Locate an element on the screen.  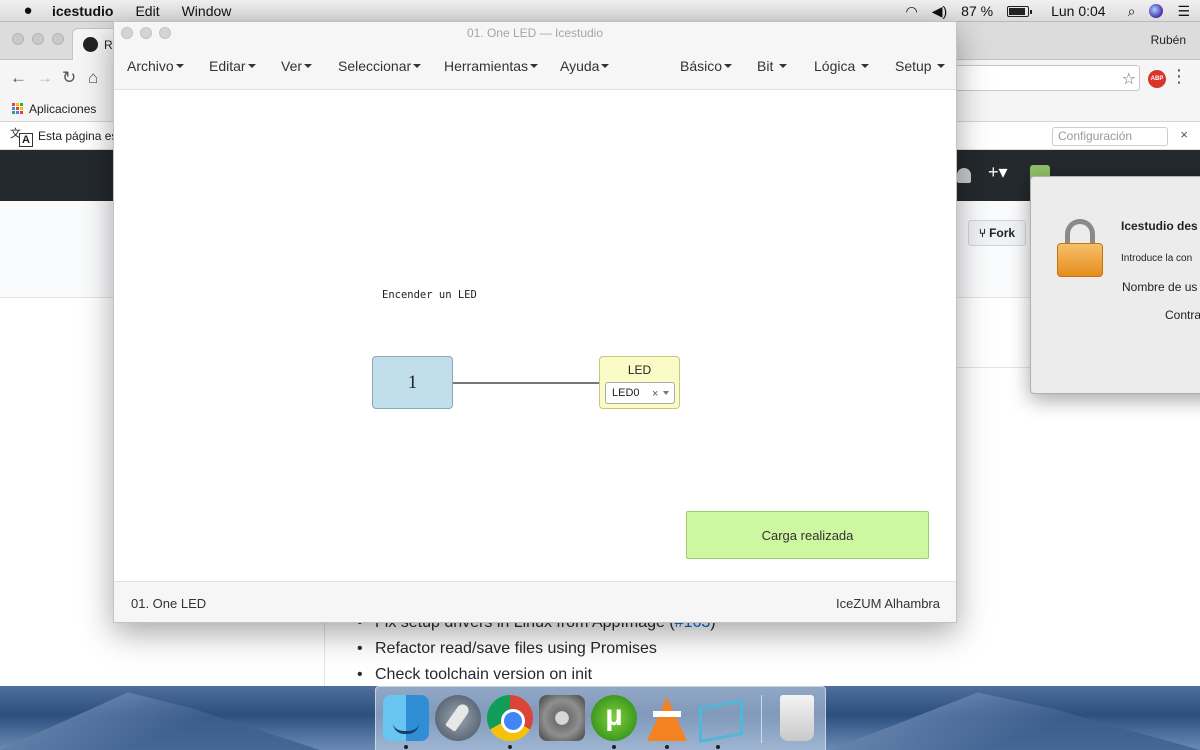
menu-herramientas: Herramientas is located at coordinates (491, 66).